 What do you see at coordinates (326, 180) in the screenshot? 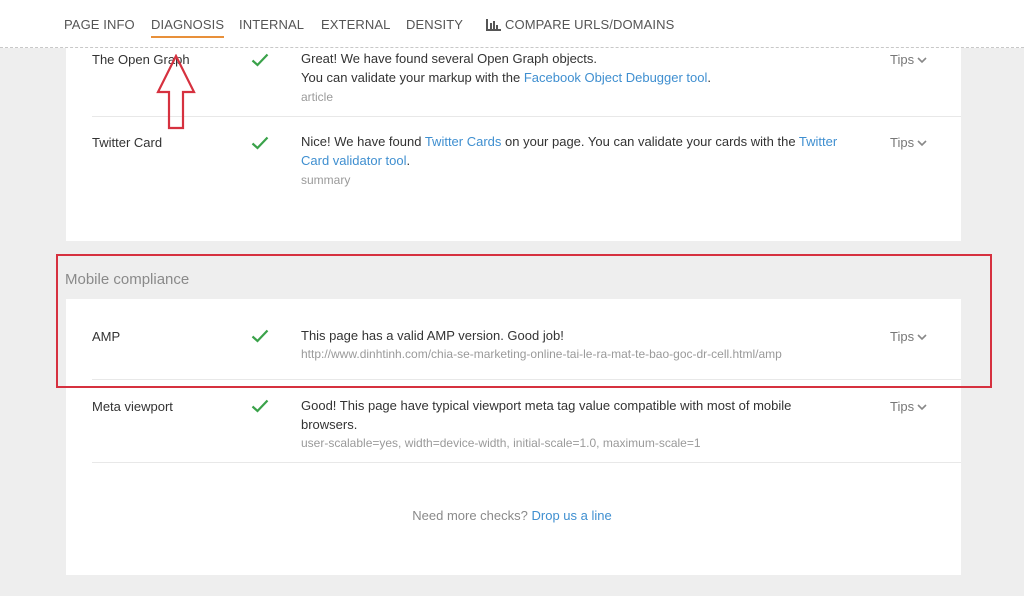
I see `twitter-card-value: summary` at bounding box center [326, 180].